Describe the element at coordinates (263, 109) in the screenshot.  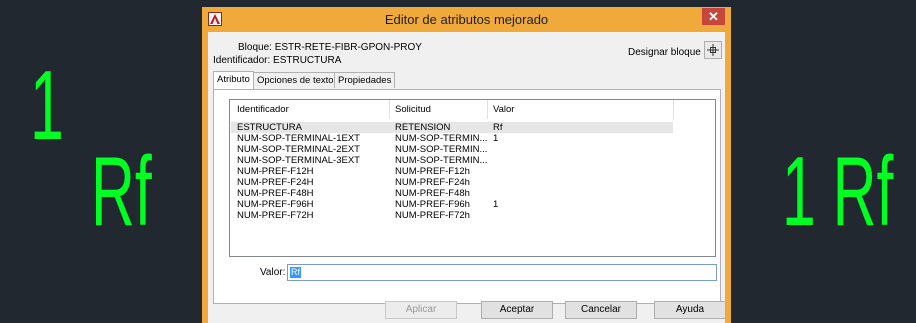
I see `column-header-identificador: Identificador` at that location.